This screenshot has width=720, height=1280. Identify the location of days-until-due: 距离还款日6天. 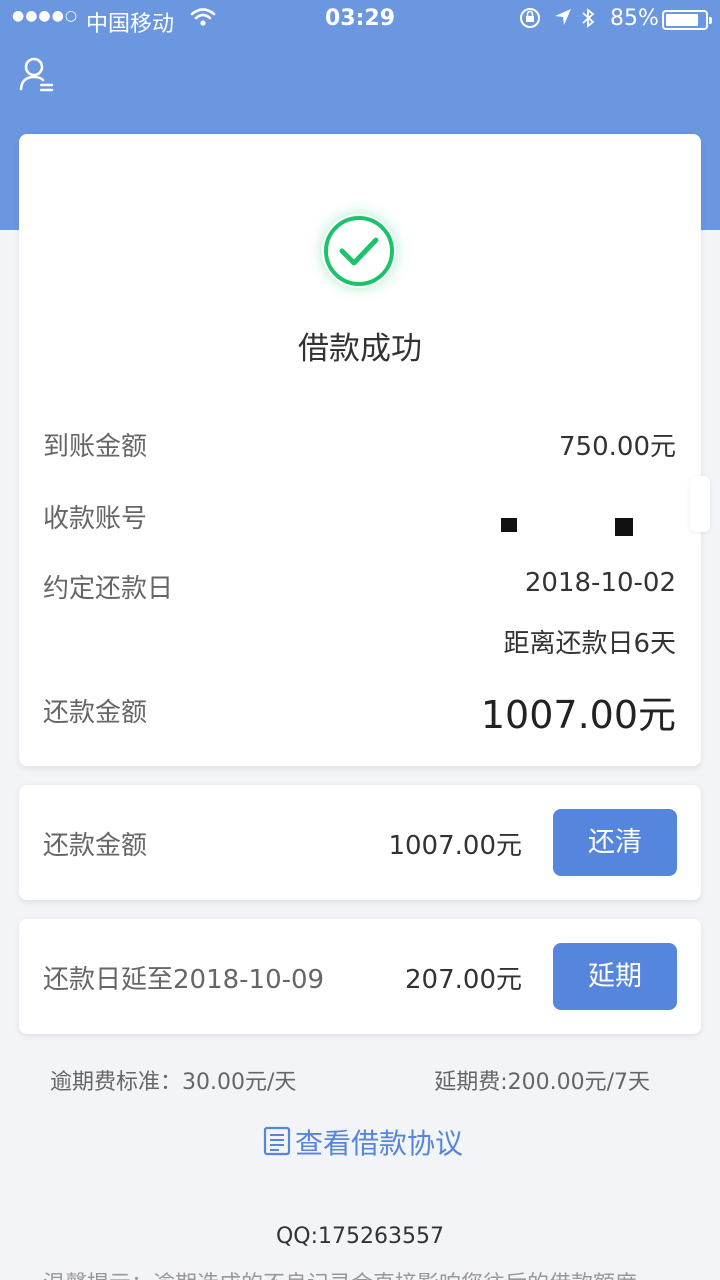
(589, 644).